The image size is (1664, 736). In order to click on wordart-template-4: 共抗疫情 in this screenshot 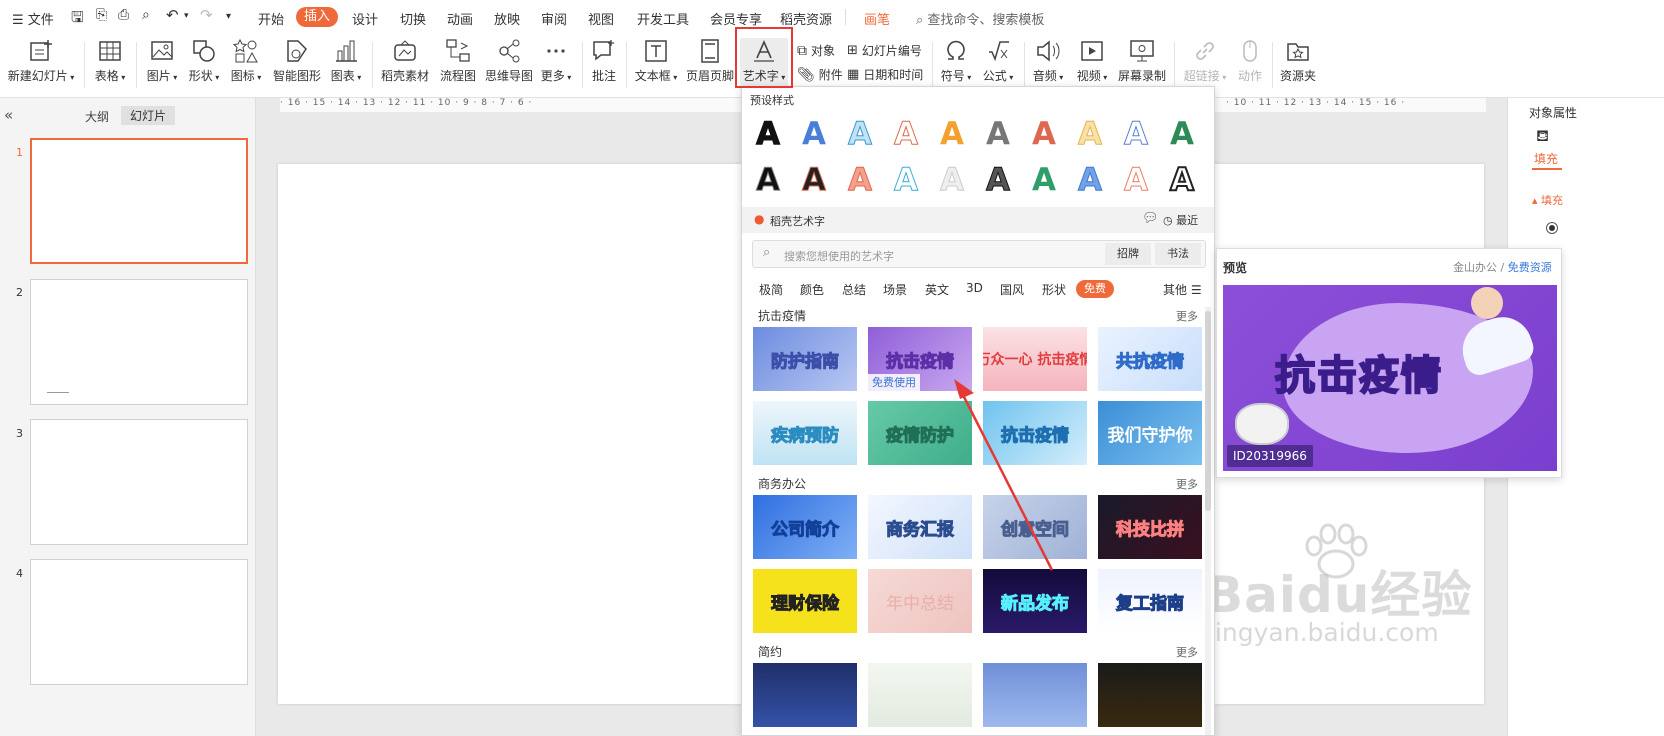, I will do `click(1150, 359)`.